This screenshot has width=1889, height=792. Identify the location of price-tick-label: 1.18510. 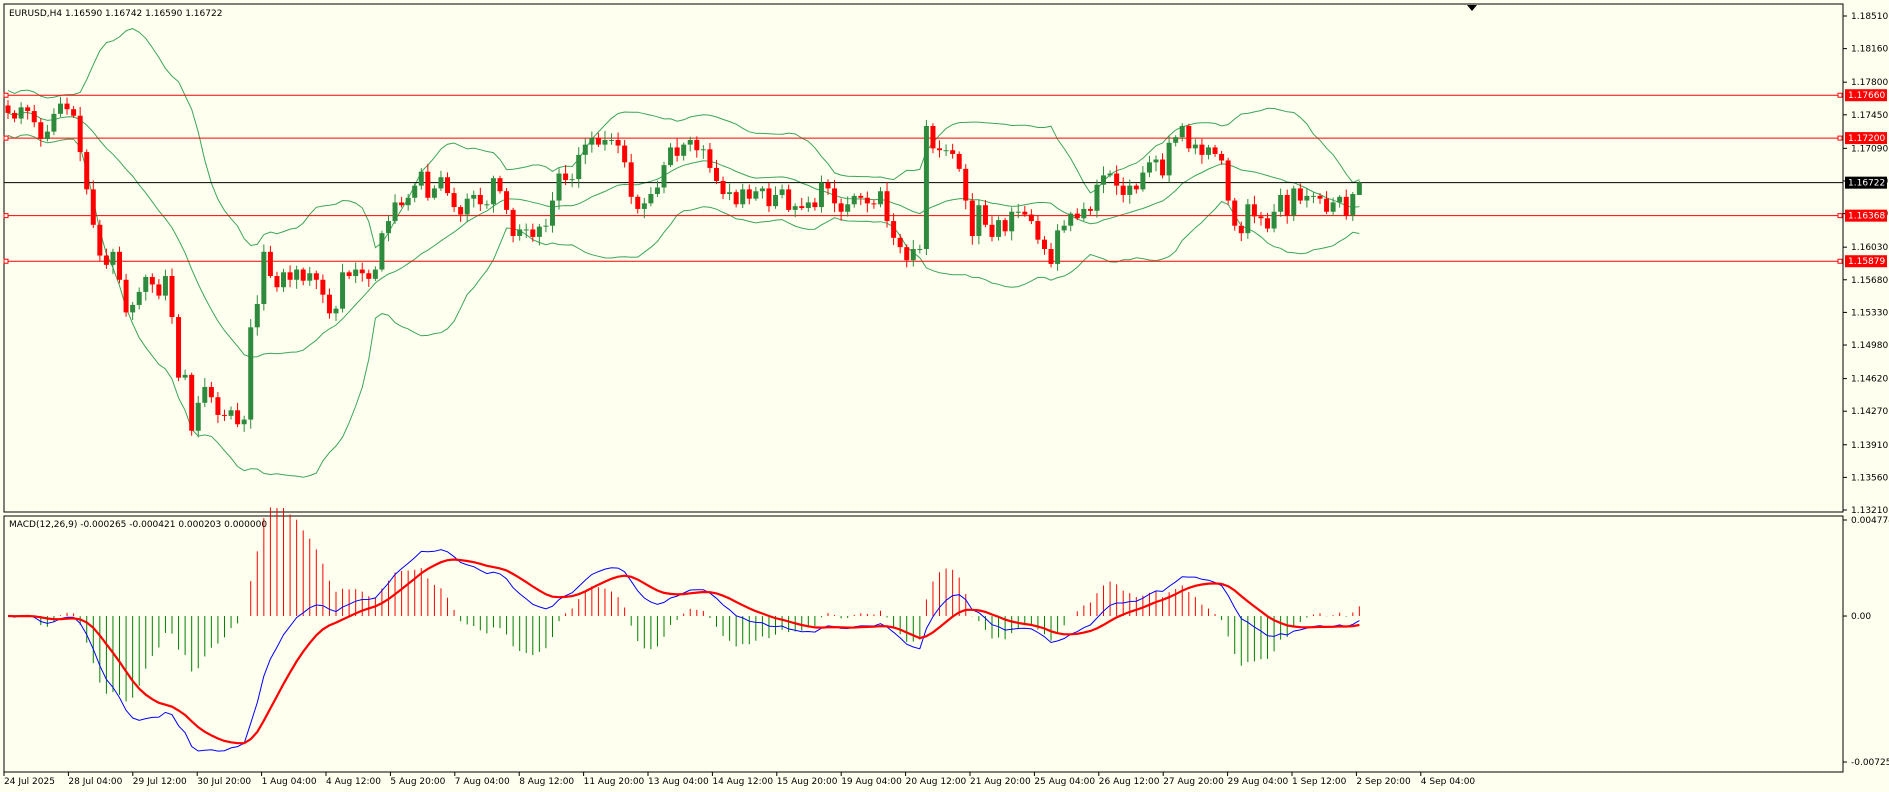
(1869, 17).